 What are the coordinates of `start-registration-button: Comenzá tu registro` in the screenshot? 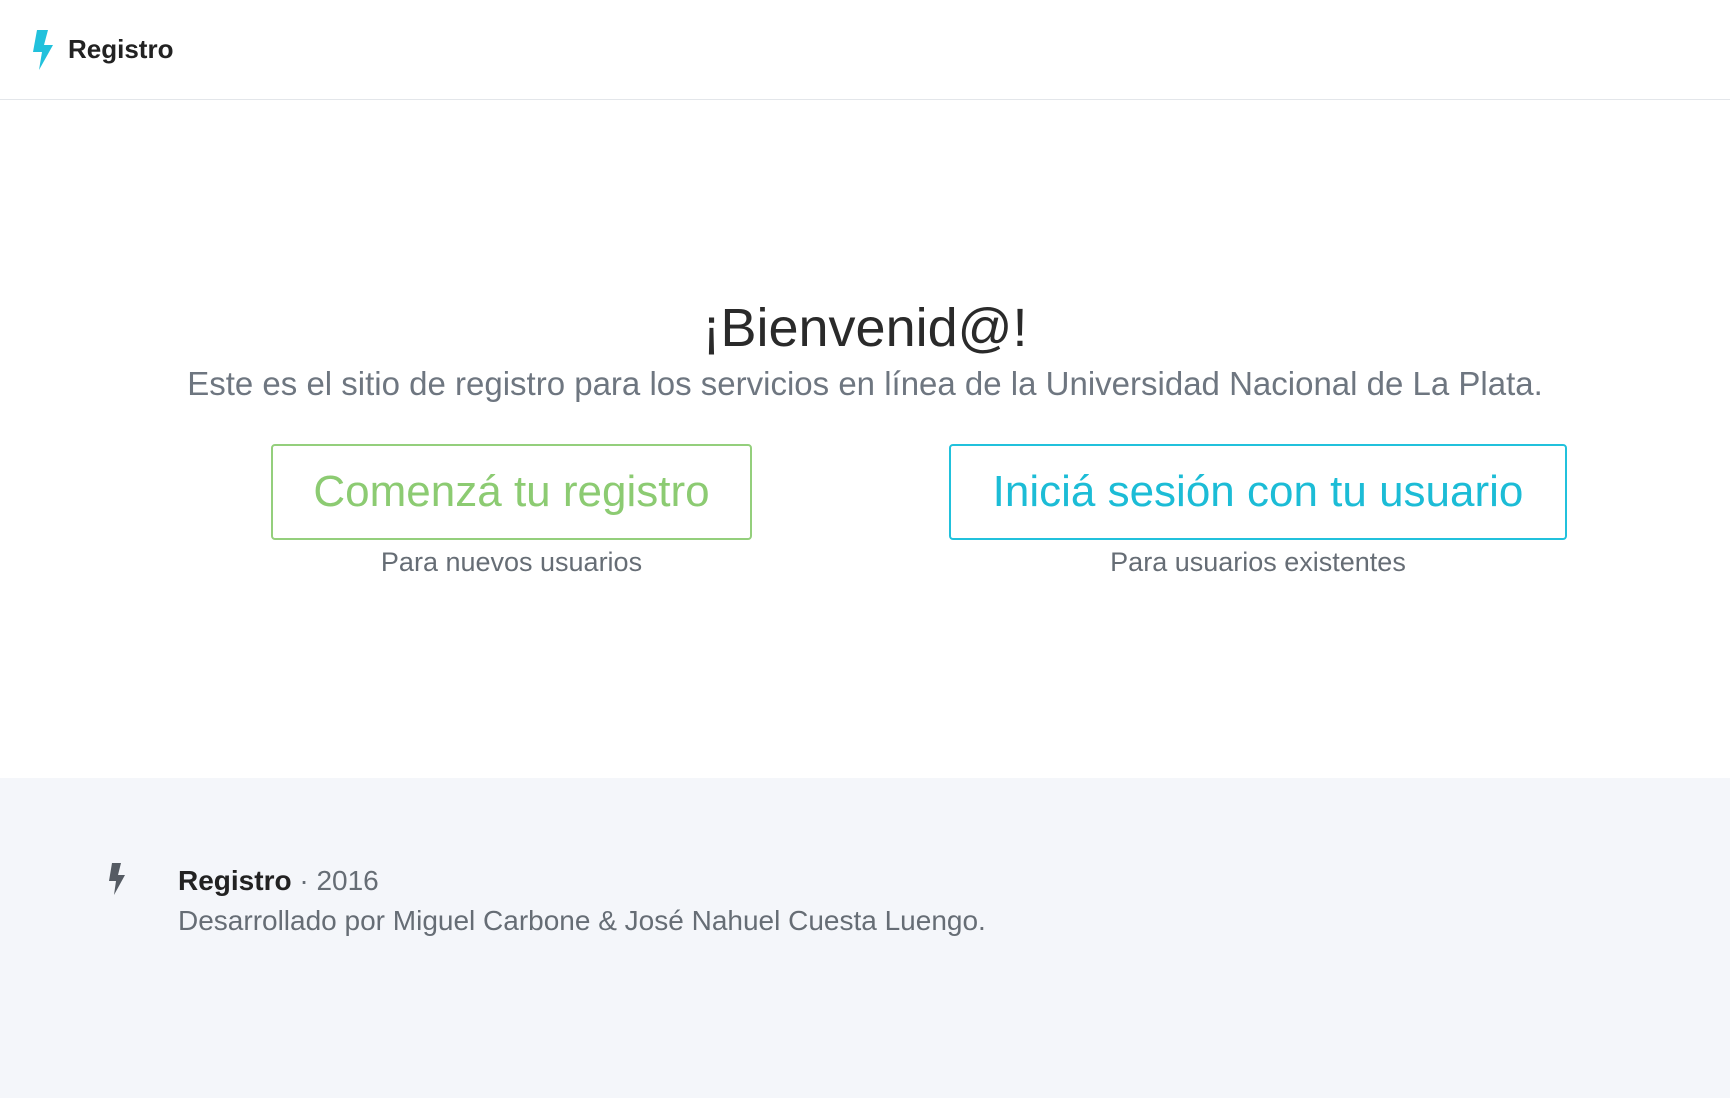 It's located at (511, 492).